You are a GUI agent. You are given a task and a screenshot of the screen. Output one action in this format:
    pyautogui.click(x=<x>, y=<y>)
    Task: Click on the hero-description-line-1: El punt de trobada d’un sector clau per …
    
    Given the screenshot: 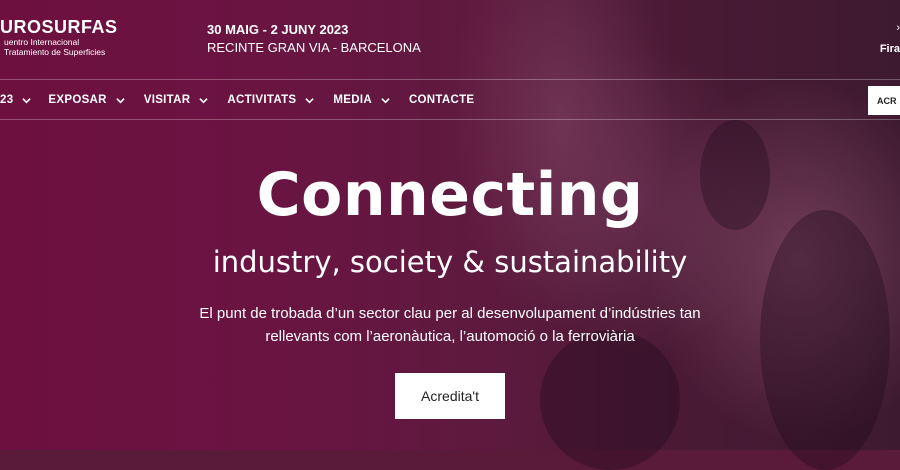 What is the action you would take?
    pyautogui.click(x=450, y=313)
    